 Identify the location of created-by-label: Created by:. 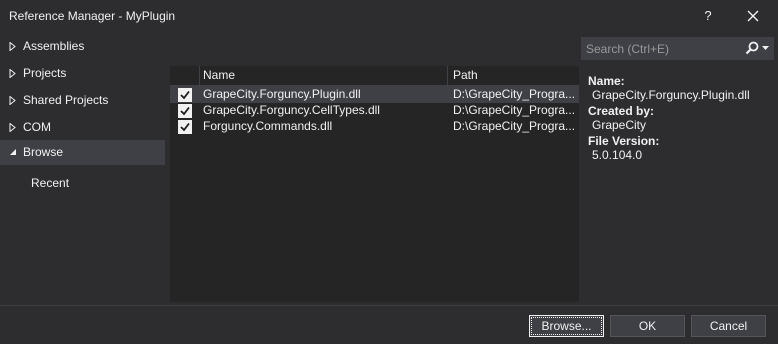
(621, 111).